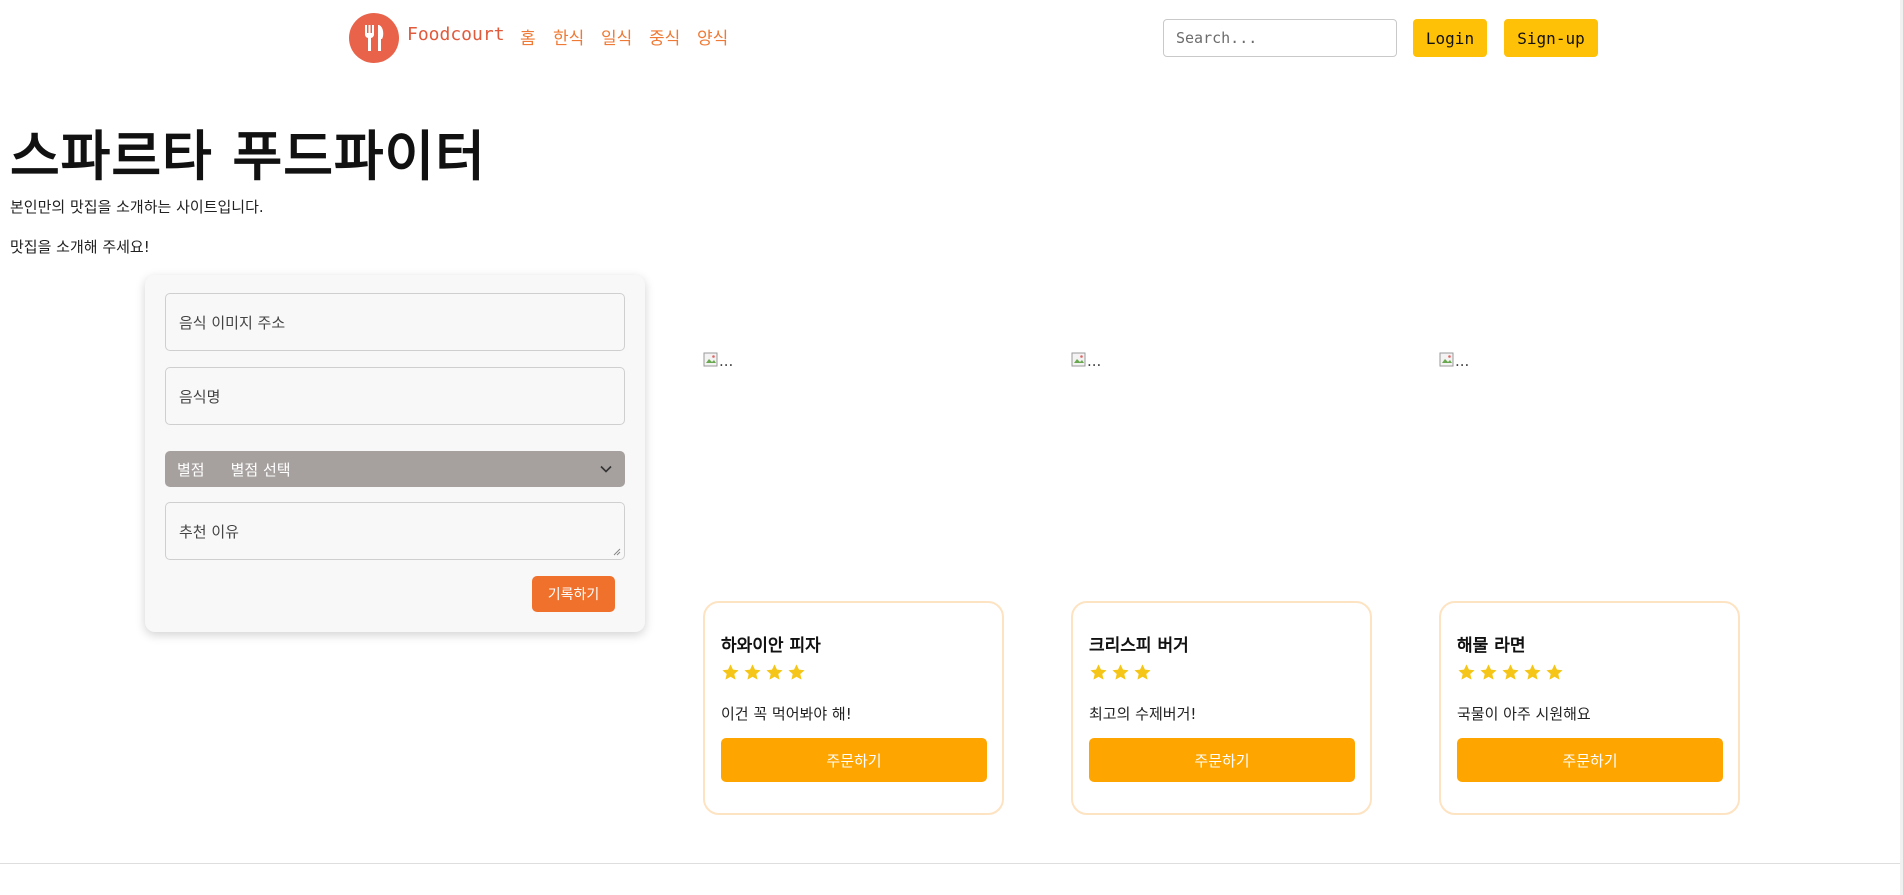 The width and height of the screenshot is (1903, 895). What do you see at coordinates (664, 36) in the screenshot?
I see `nav-link-chinese: 중식` at bounding box center [664, 36].